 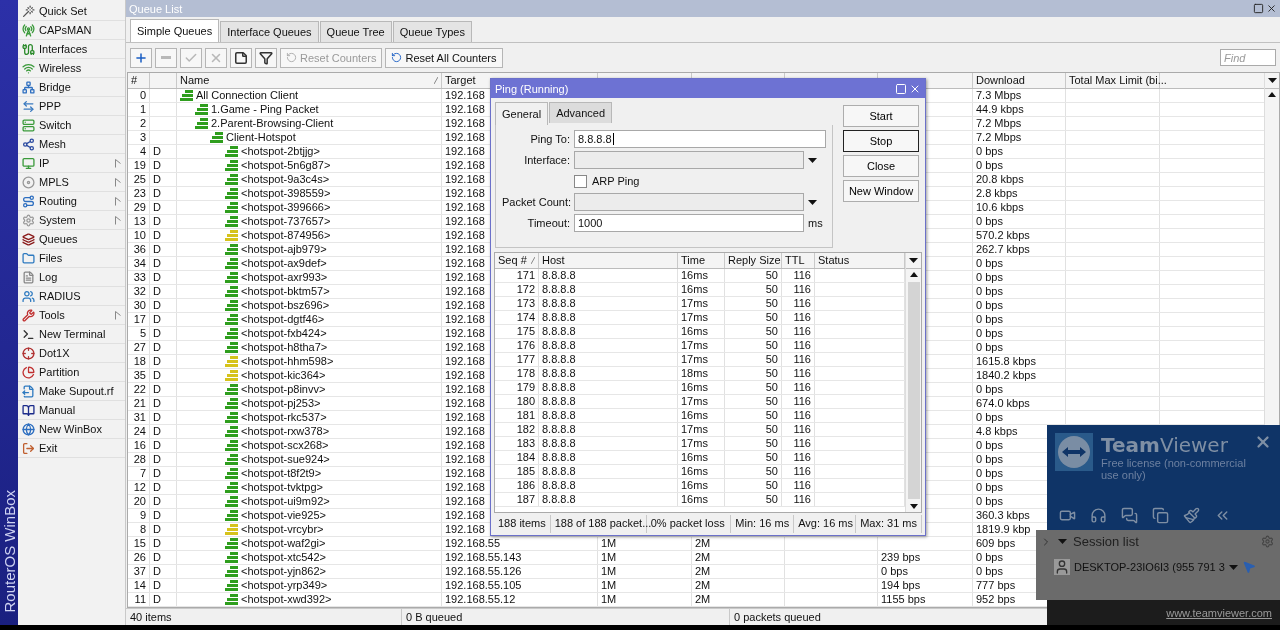 I want to click on scroll-thumb, so click(x=913, y=390).